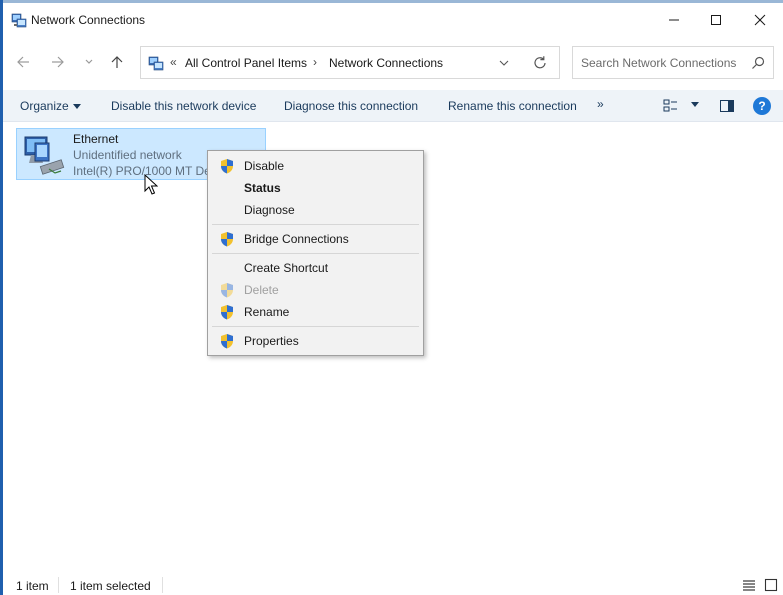 The image size is (783, 595). What do you see at coordinates (271, 341) in the screenshot?
I see `menu-label-properties: Properties` at bounding box center [271, 341].